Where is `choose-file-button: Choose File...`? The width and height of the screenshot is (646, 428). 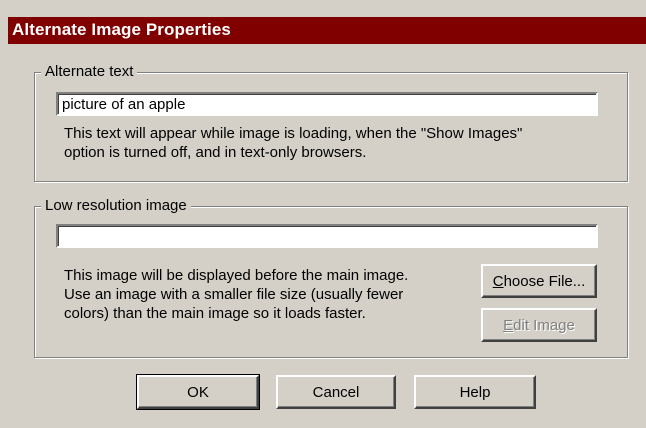 choose-file-button: Choose File... is located at coordinates (539, 281).